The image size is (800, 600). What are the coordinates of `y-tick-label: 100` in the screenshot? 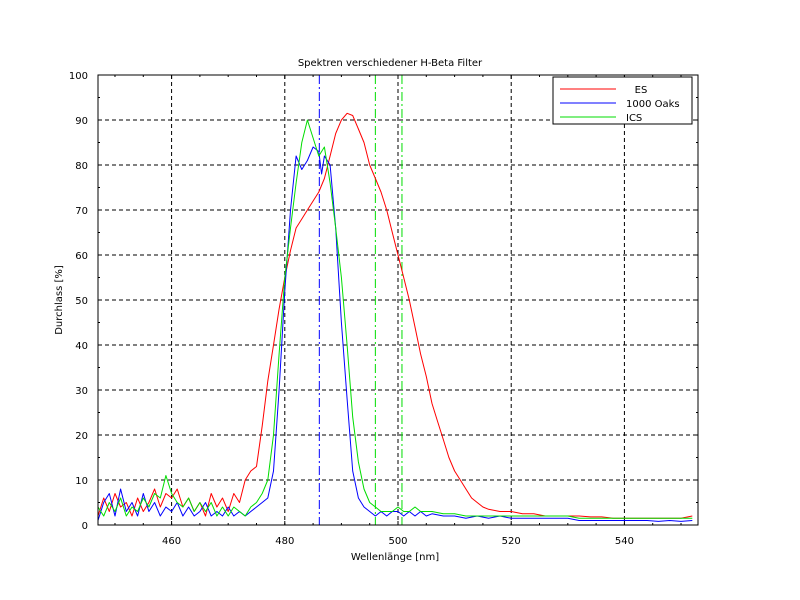 It's located at (78, 76).